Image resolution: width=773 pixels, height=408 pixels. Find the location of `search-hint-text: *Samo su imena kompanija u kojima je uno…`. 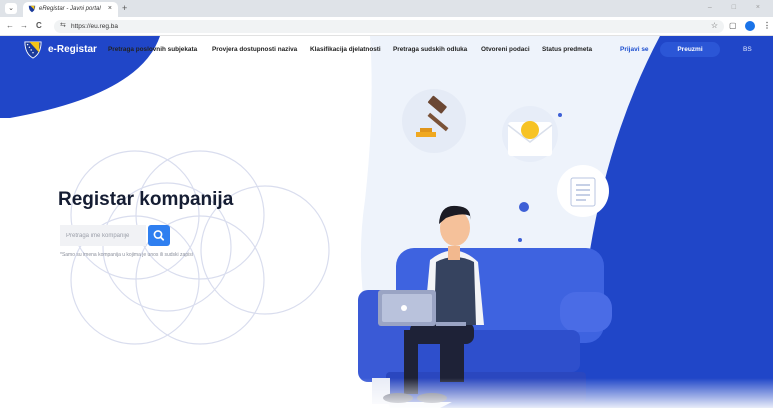

search-hint-text: *Samo su imena kompanija u kojima je uno… is located at coordinates (126, 255).